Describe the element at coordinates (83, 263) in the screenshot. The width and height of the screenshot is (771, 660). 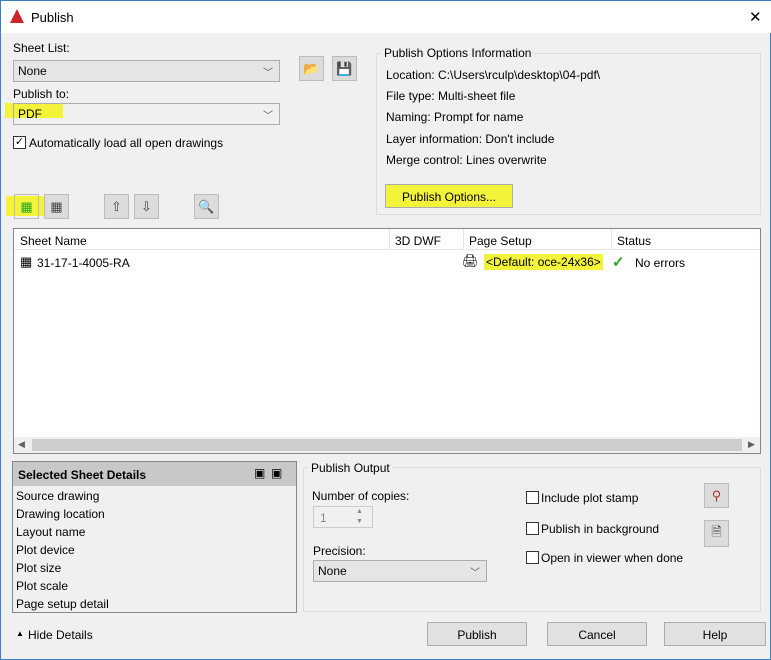
I see `sheet-name-cell: 31-17-1-4005-RA` at that location.